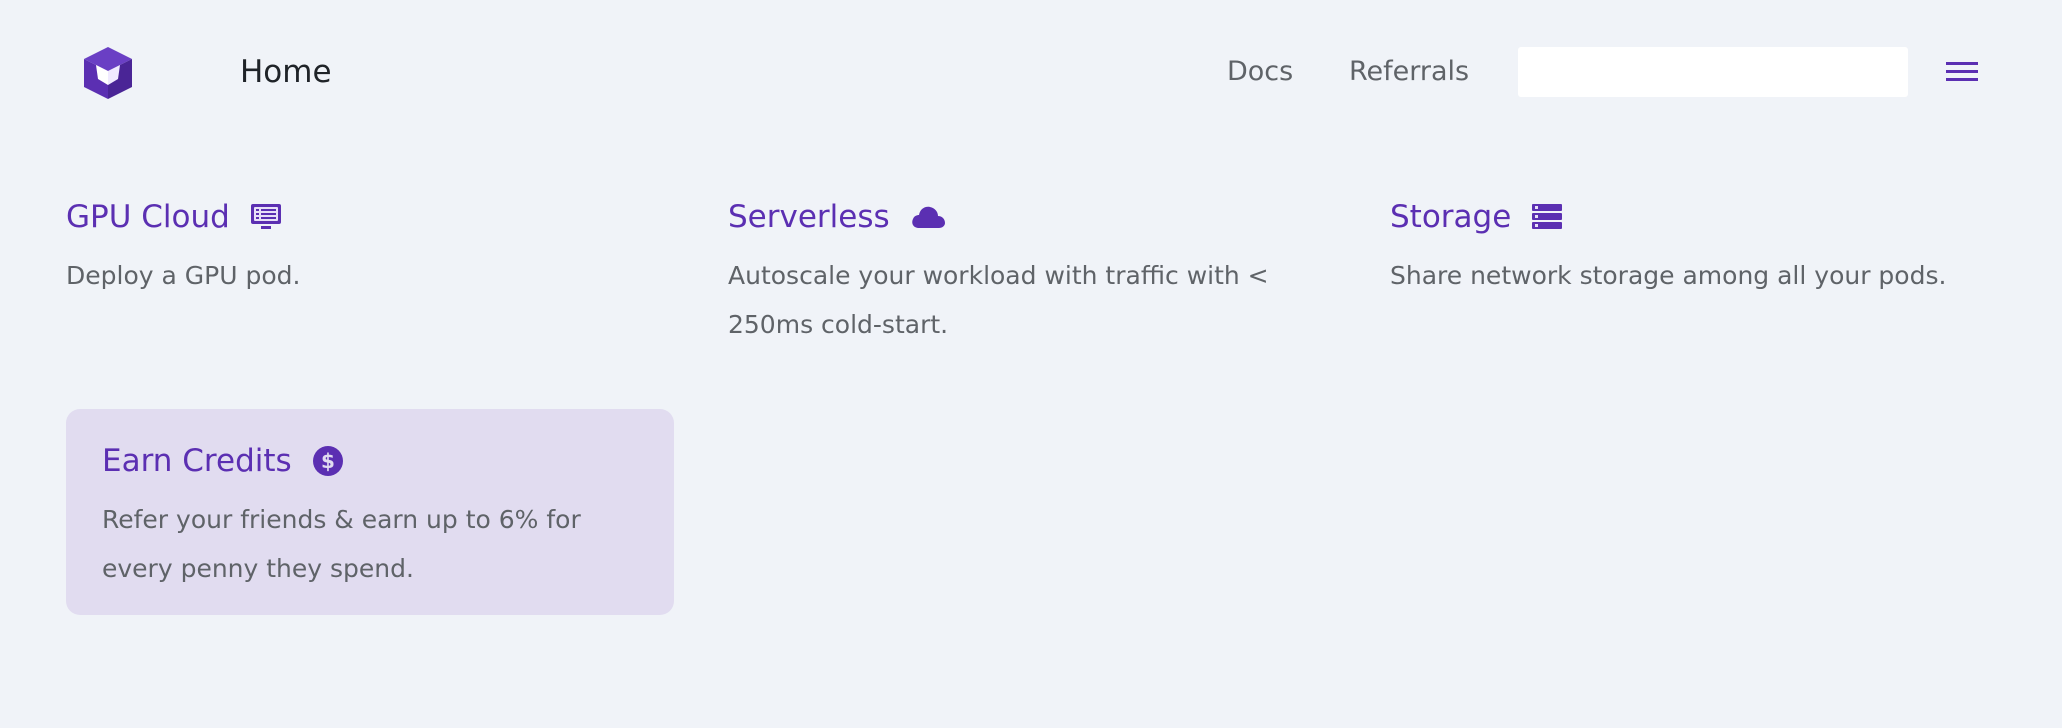 Image resolution: width=2062 pixels, height=728 pixels. I want to click on referrals-link: Referrals, so click(1409, 72).